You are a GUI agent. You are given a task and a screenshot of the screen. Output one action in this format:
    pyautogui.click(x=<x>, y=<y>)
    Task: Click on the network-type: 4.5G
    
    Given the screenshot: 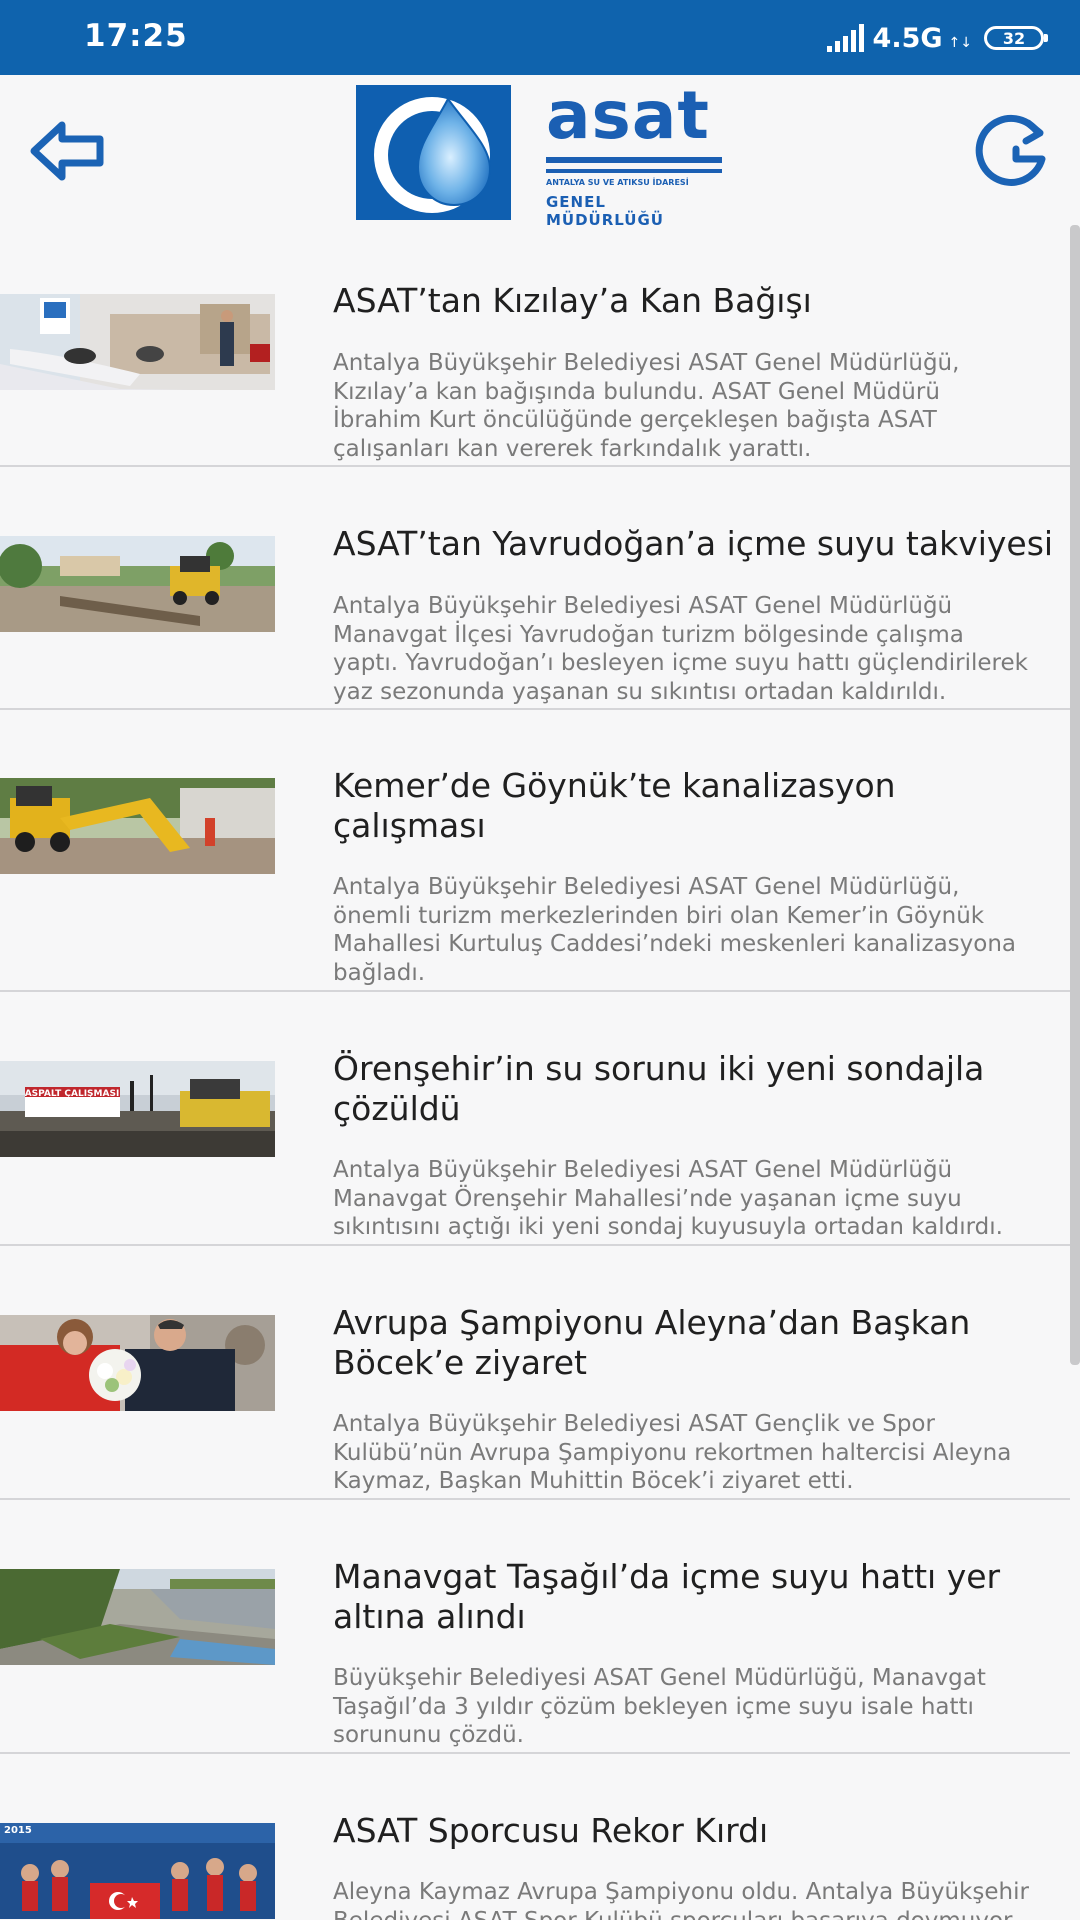 What is the action you would take?
    pyautogui.click(x=907, y=38)
    